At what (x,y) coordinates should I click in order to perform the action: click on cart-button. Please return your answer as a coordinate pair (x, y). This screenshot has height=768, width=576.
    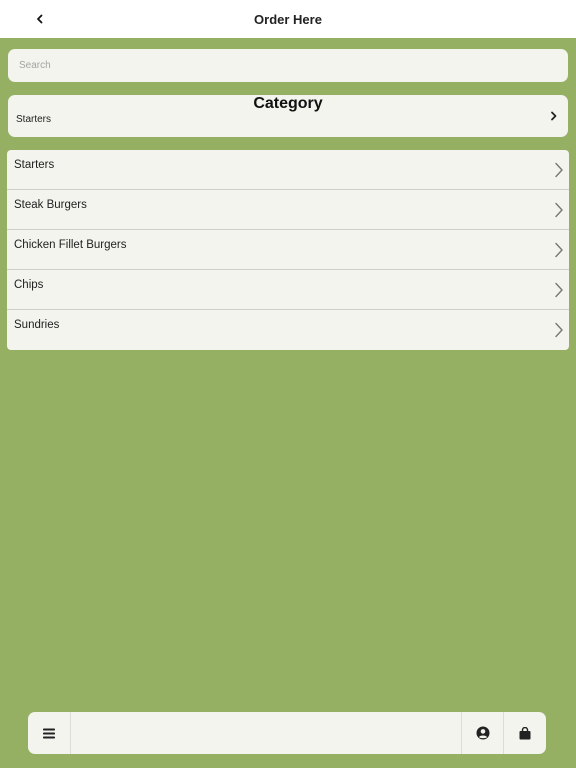
    Looking at the image, I should click on (525, 733).